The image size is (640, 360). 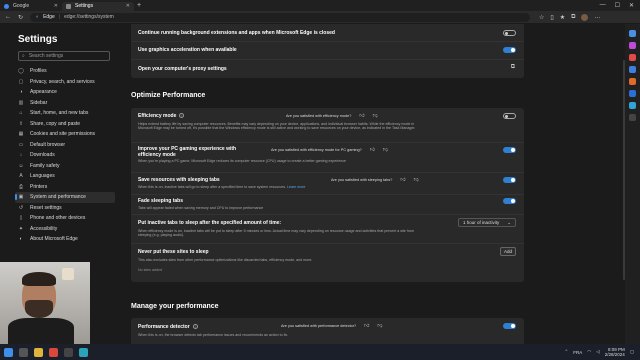 What do you see at coordinates (68, 208) in the screenshot?
I see `sidebar-item-reset: ↺ Reset settings` at bounding box center [68, 208].